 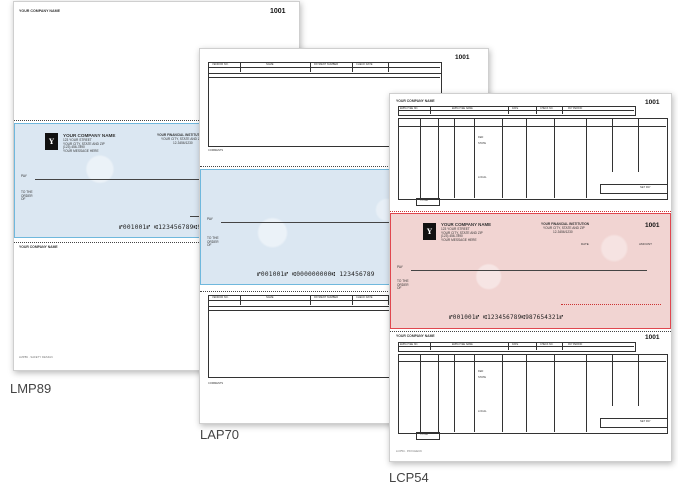 I want to click on caption-lmp89: LMP89, so click(x=31, y=388).